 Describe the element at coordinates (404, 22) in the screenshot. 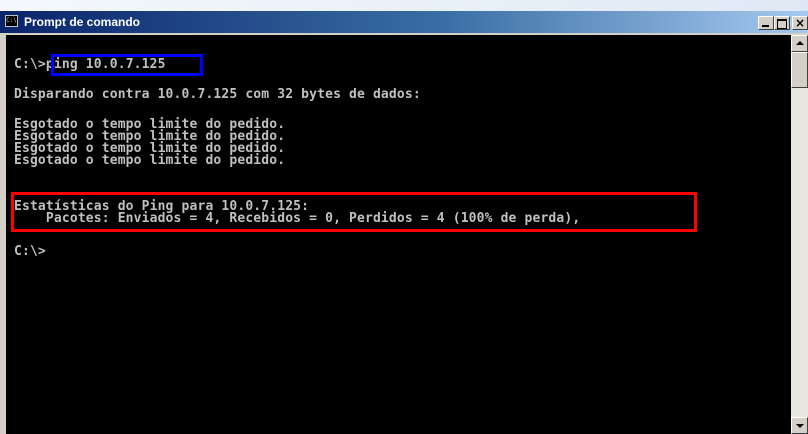

I see `title-bar: C:\ Prompt de comando ×` at that location.